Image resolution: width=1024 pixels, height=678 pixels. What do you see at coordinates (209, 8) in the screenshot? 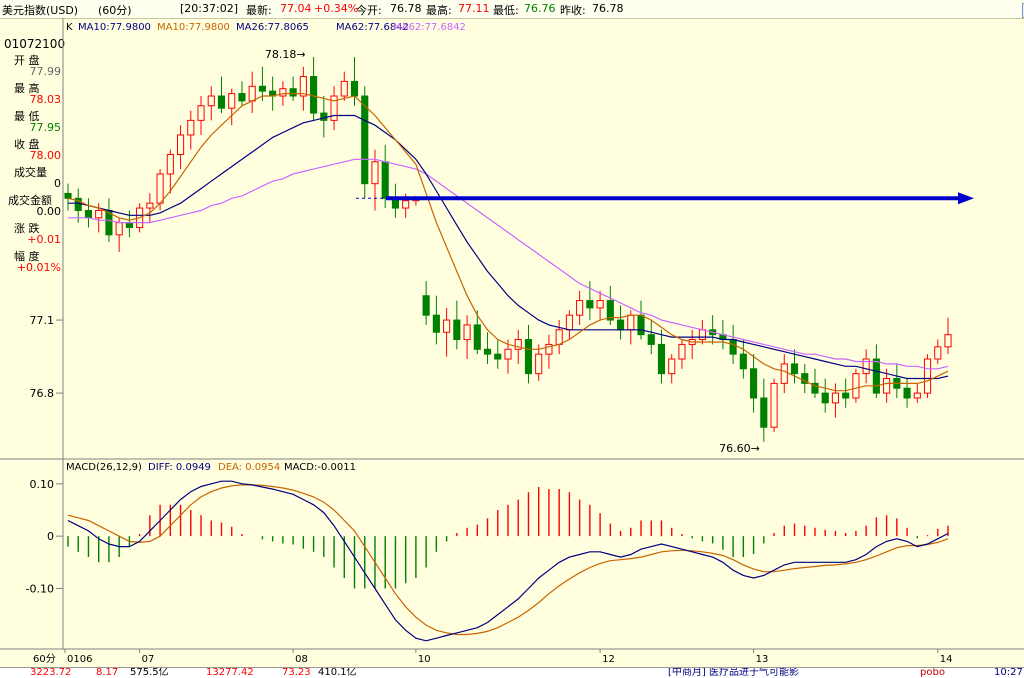
I see `time-label: [20:37:02]` at bounding box center [209, 8].